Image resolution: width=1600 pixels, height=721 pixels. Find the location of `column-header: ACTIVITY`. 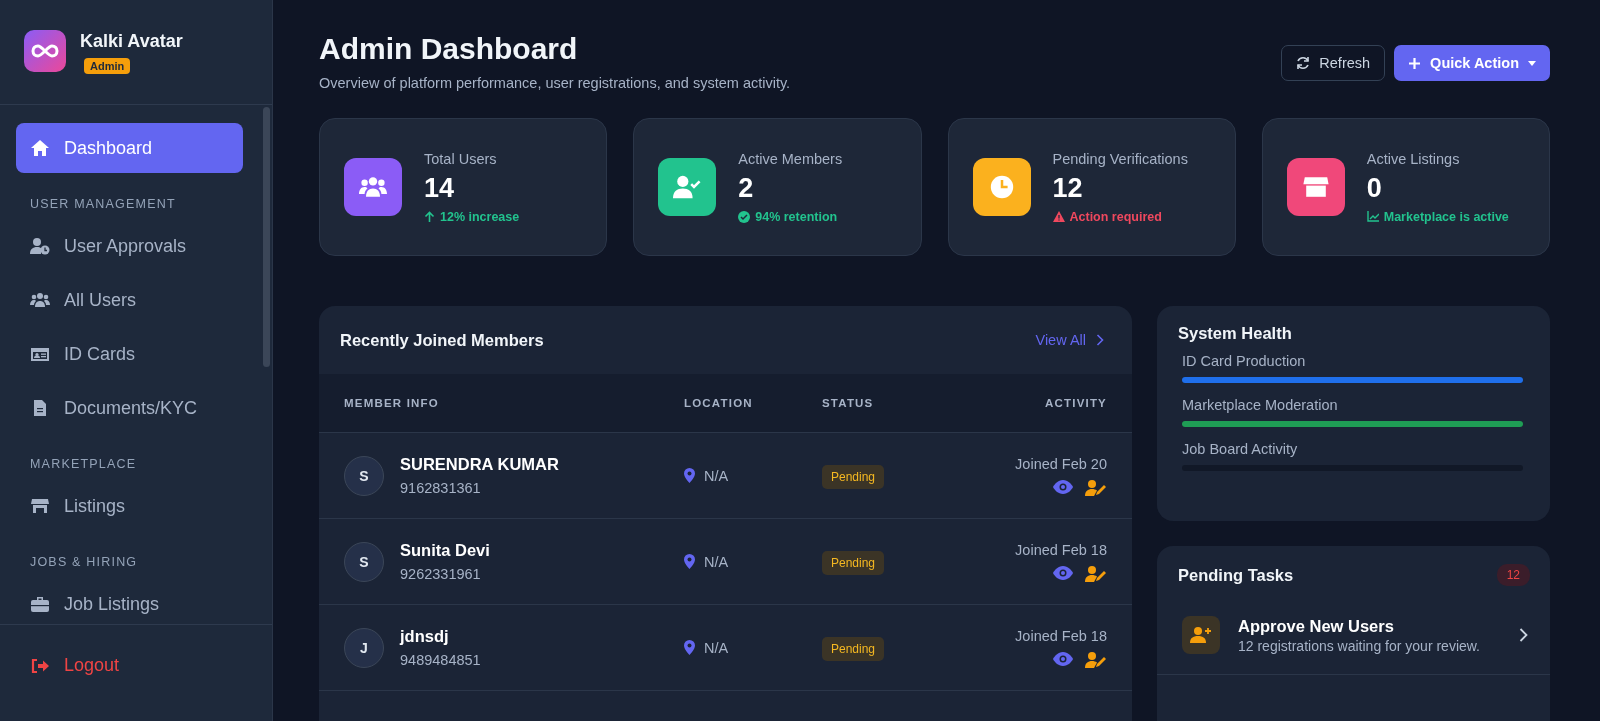

column-header: ACTIVITY is located at coordinates (1075, 403).